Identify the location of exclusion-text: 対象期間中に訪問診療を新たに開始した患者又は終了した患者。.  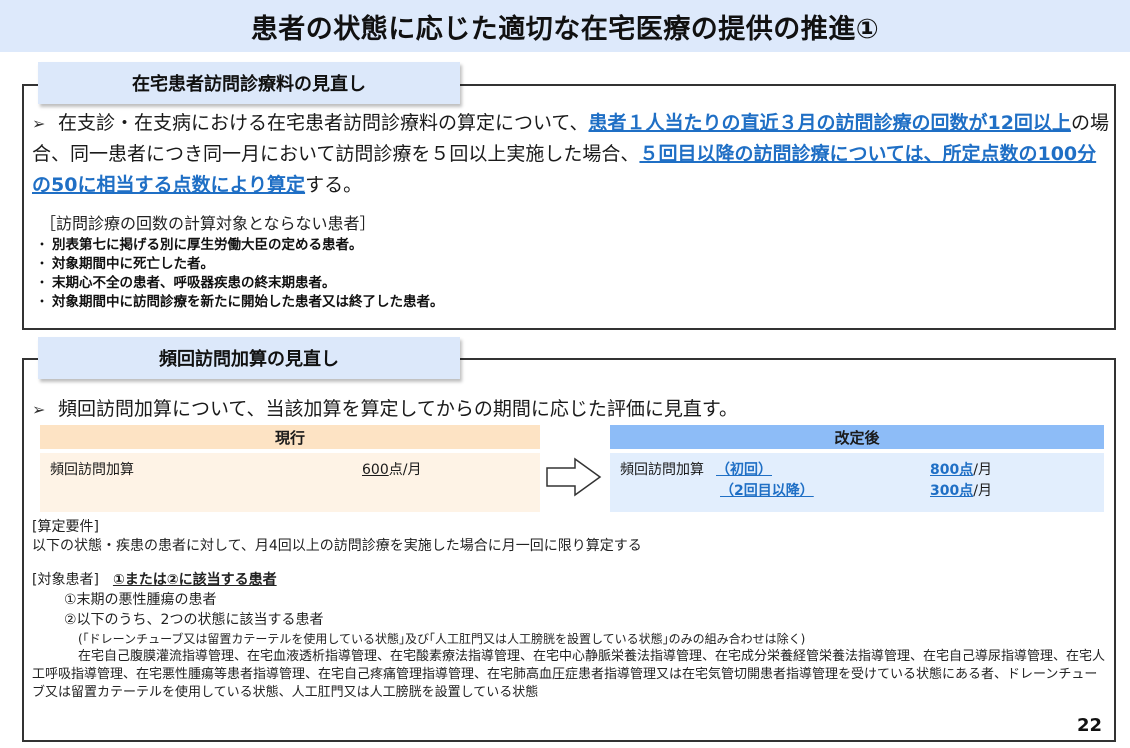
(248, 302).